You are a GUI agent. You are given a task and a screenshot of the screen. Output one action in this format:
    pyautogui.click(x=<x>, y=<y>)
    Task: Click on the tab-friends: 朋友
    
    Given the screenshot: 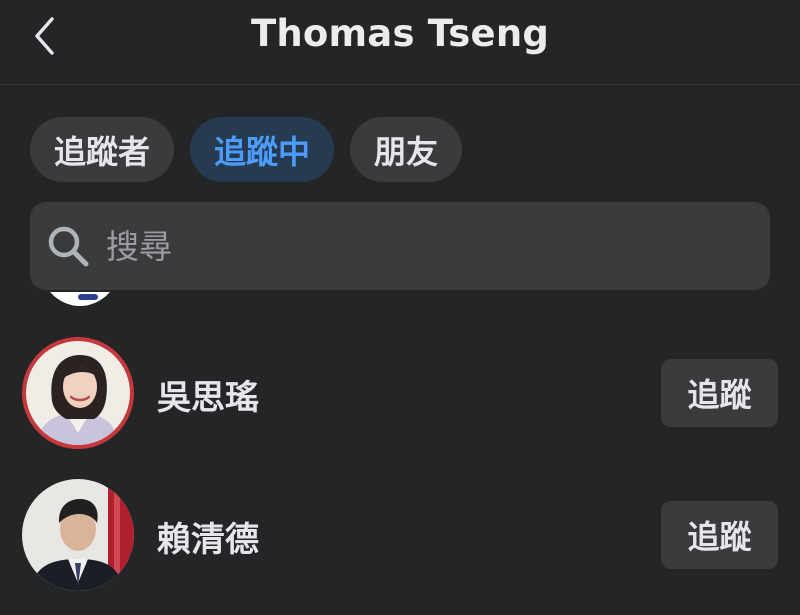 What is the action you would take?
    pyautogui.click(x=406, y=149)
    